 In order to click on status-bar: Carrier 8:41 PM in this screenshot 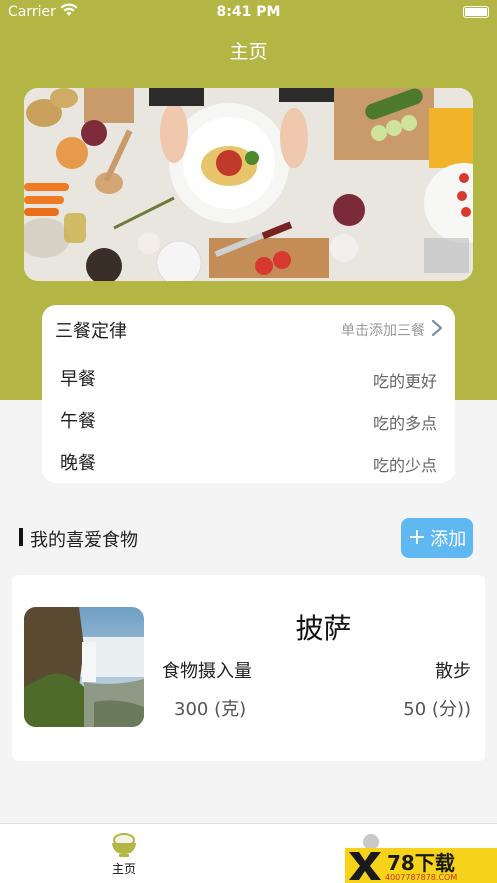, I will do `click(248, 13)`.